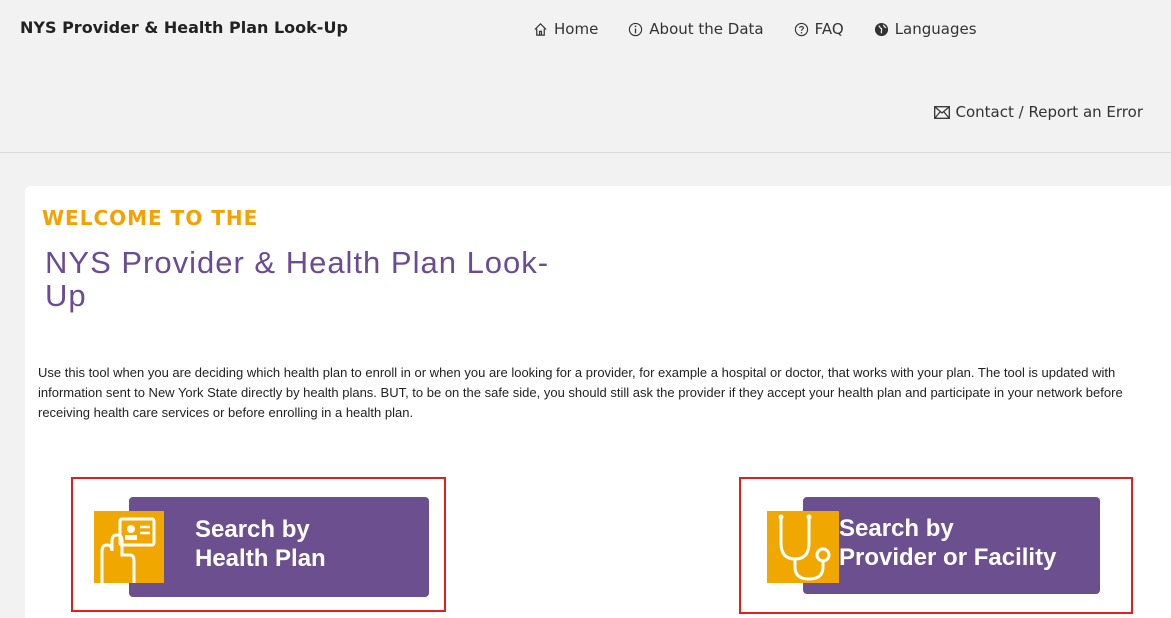 This screenshot has height=618, width=1171. I want to click on nav-about-data: About the Data, so click(696, 29).